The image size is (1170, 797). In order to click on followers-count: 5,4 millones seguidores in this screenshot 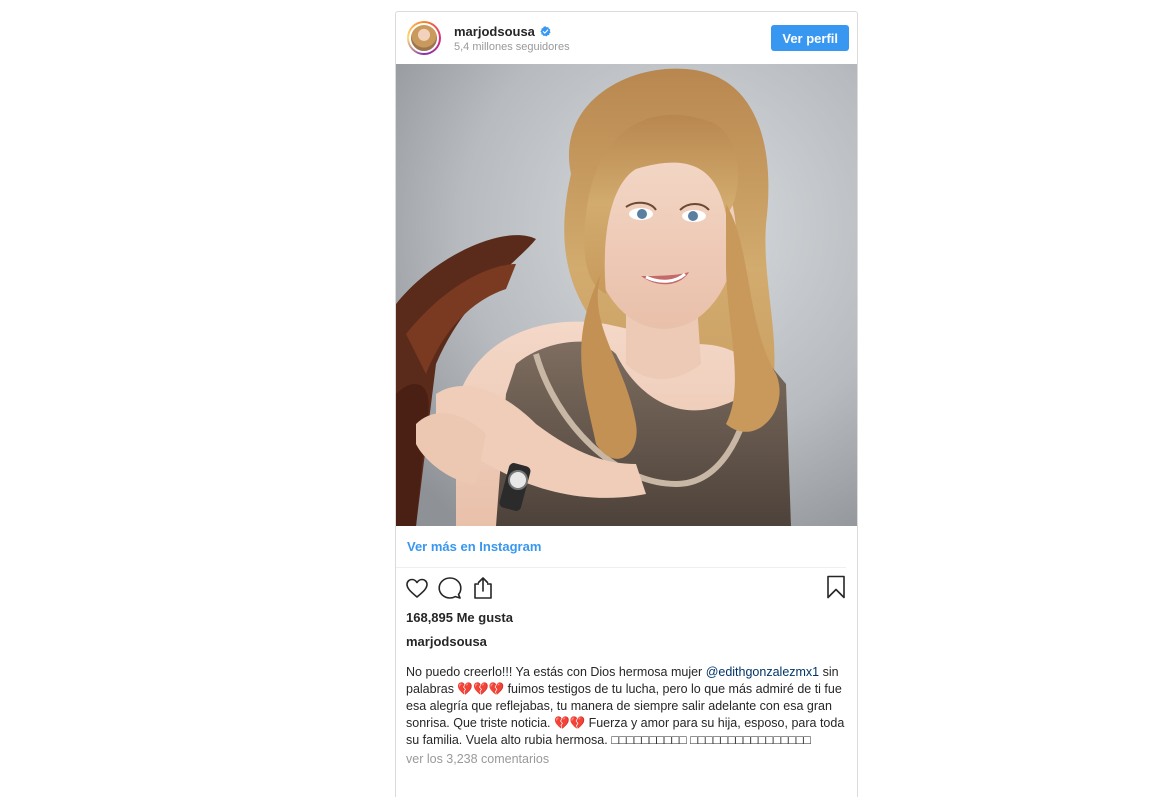, I will do `click(512, 46)`.